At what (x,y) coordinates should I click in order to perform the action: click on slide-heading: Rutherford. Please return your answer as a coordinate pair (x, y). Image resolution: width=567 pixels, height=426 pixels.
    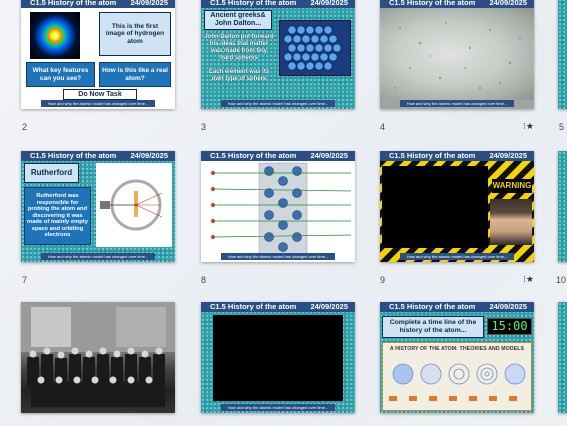
    Looking at the image, I should click on (51, 172).